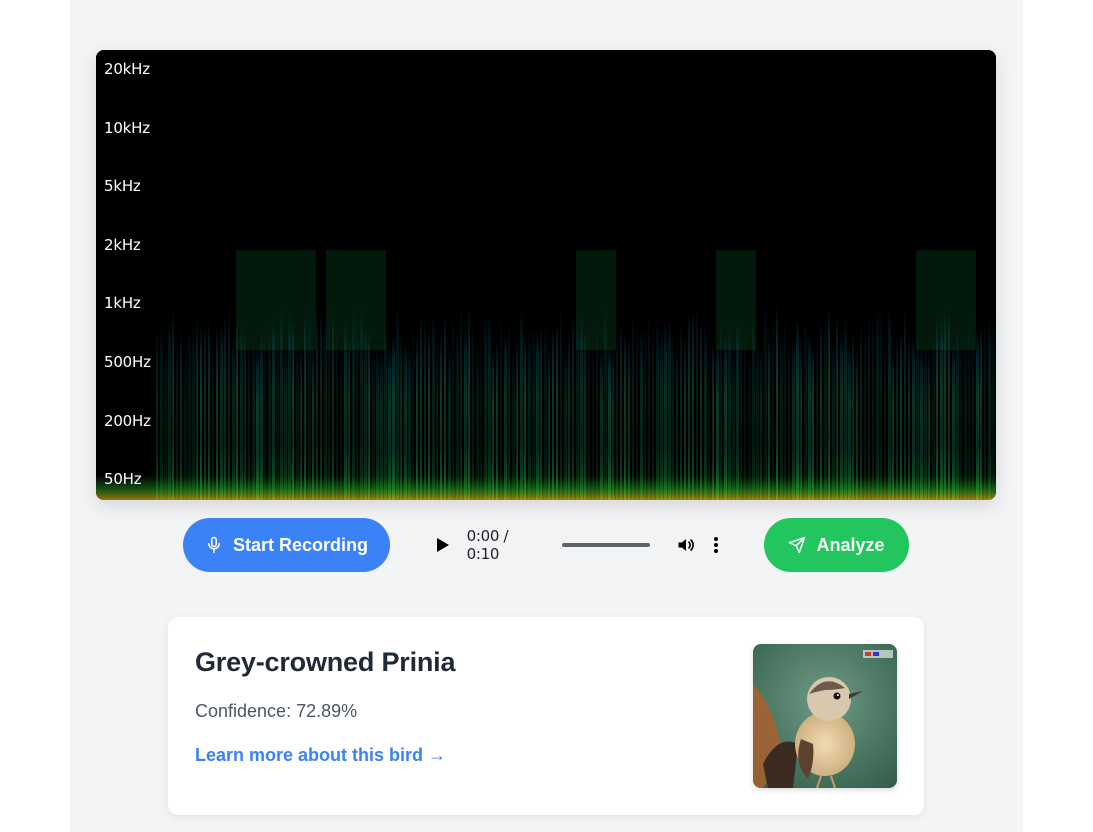 The height and width of the screenshot is (832, 1093). I want to click on analyze-button: Analyze, so click(836, 545).